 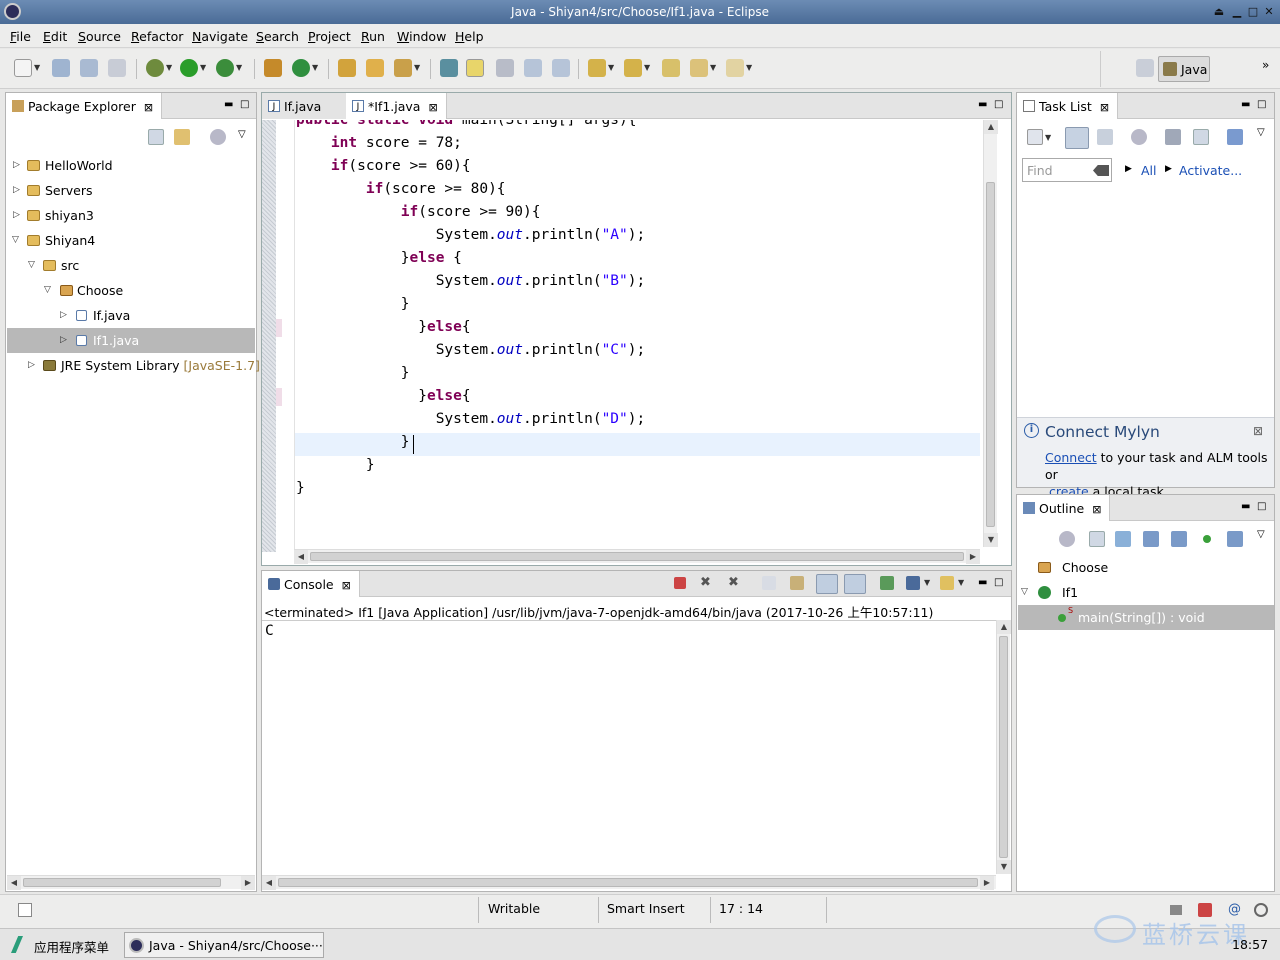 What do you see at coordinates (182, 137) in the screenshot?
I see `link-editor-icon` at bounding box center [182, 137].